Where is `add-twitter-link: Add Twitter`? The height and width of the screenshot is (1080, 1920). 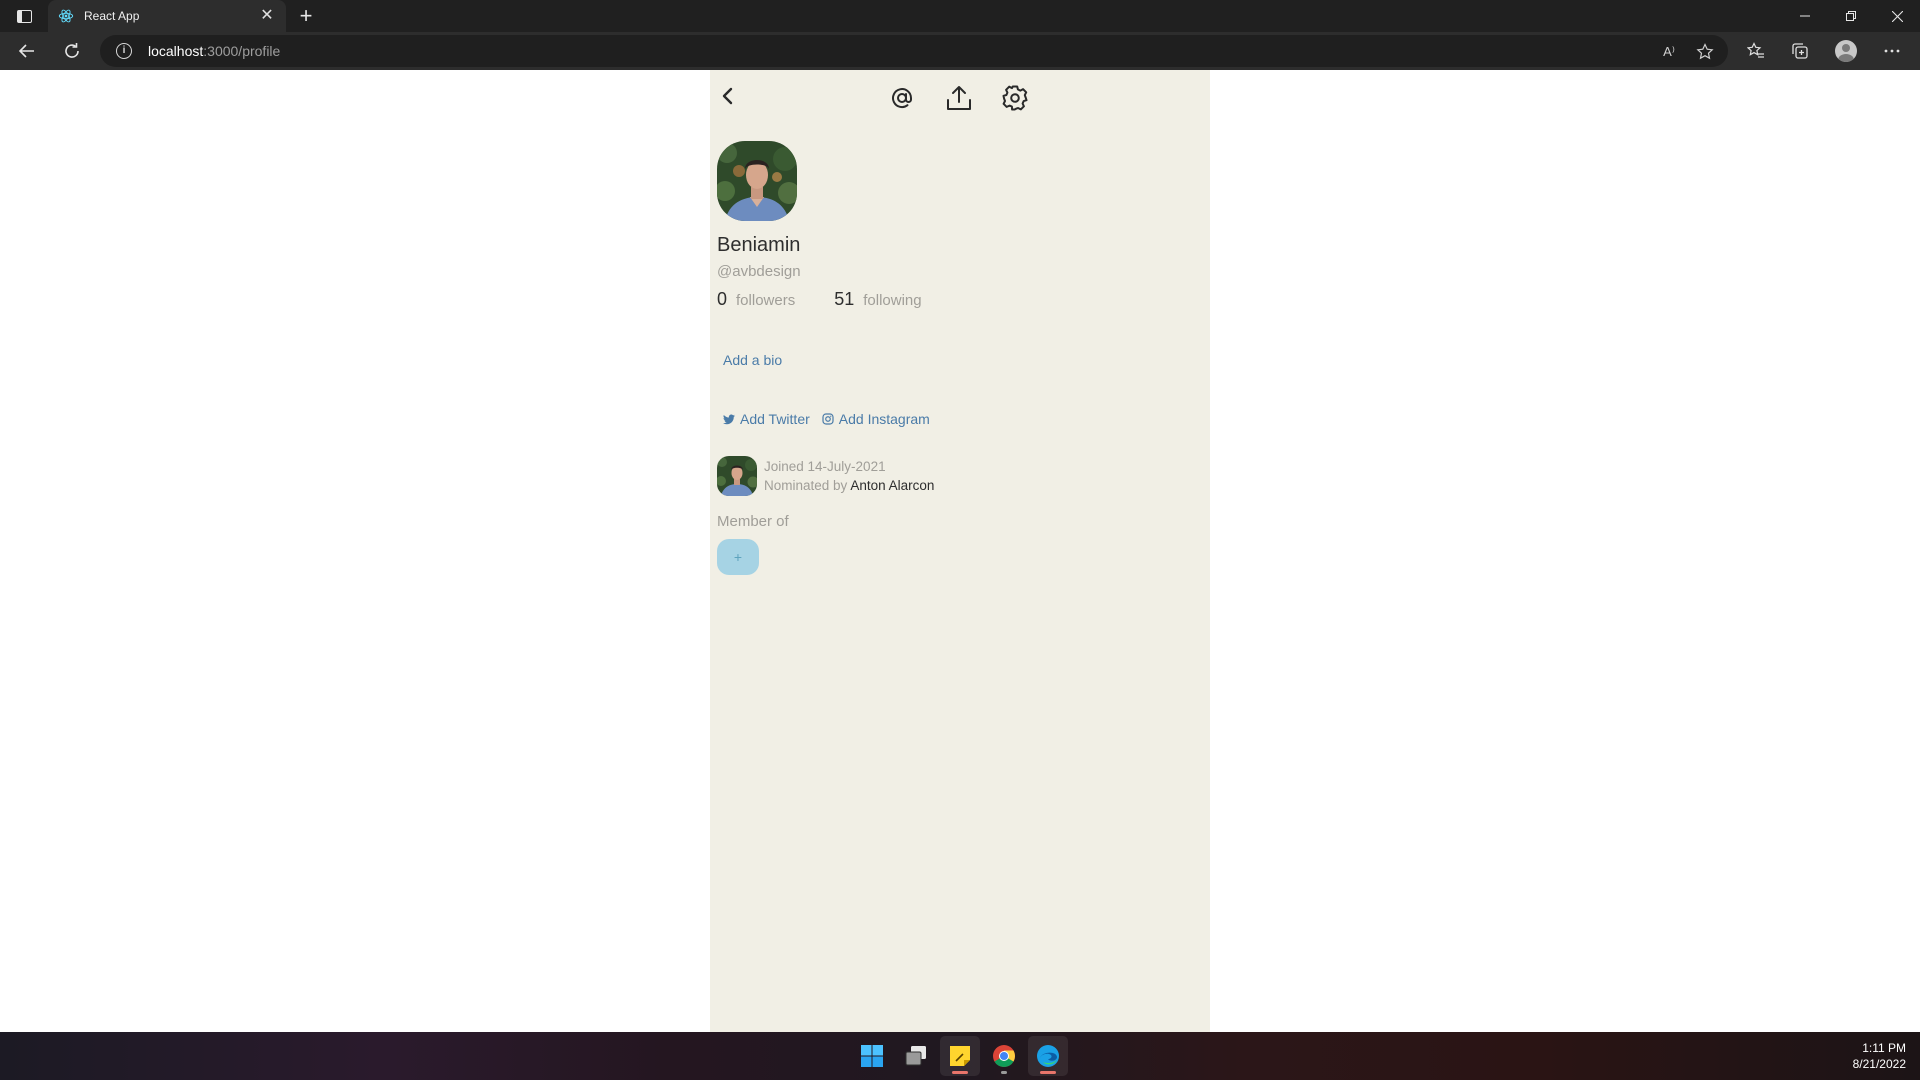 add-twitter-link: Add Twitter is located at coordinates (766, 419).